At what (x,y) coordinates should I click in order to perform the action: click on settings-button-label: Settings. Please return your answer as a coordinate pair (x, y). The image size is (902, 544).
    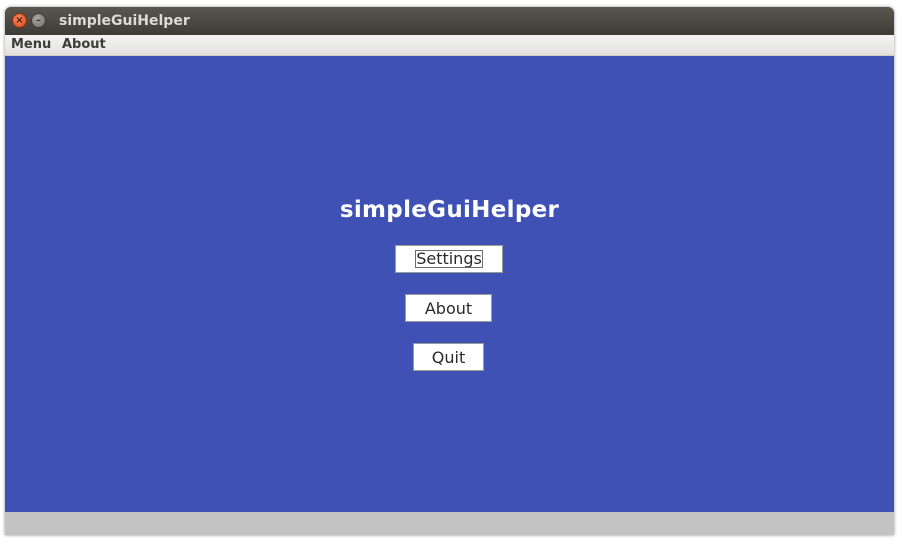
    Looking at the image, I should click on (449, 258).